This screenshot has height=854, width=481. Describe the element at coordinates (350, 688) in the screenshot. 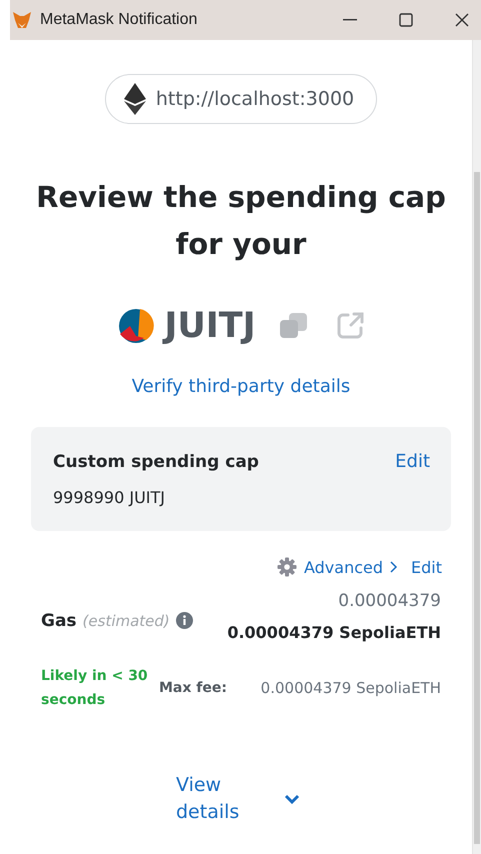

I see `max-fee-value: 0.00004379 SepoliaETH` at that location.